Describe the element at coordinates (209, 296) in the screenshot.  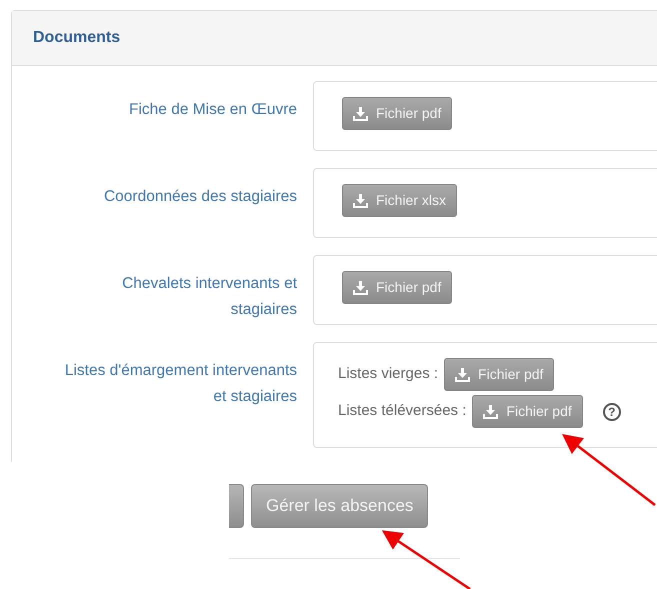
I see `document-label: Chevalets intervenants et stagiaires` at that location.